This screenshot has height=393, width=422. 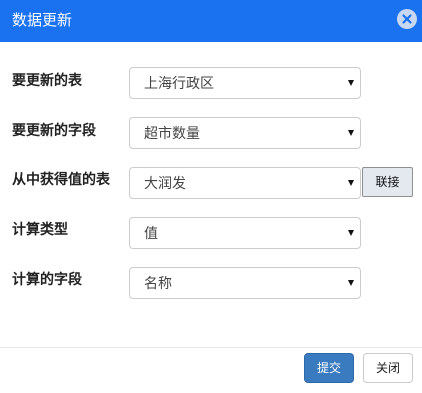 I want to click on target-table-select: 上海行政区, so click(x=245, y=83).